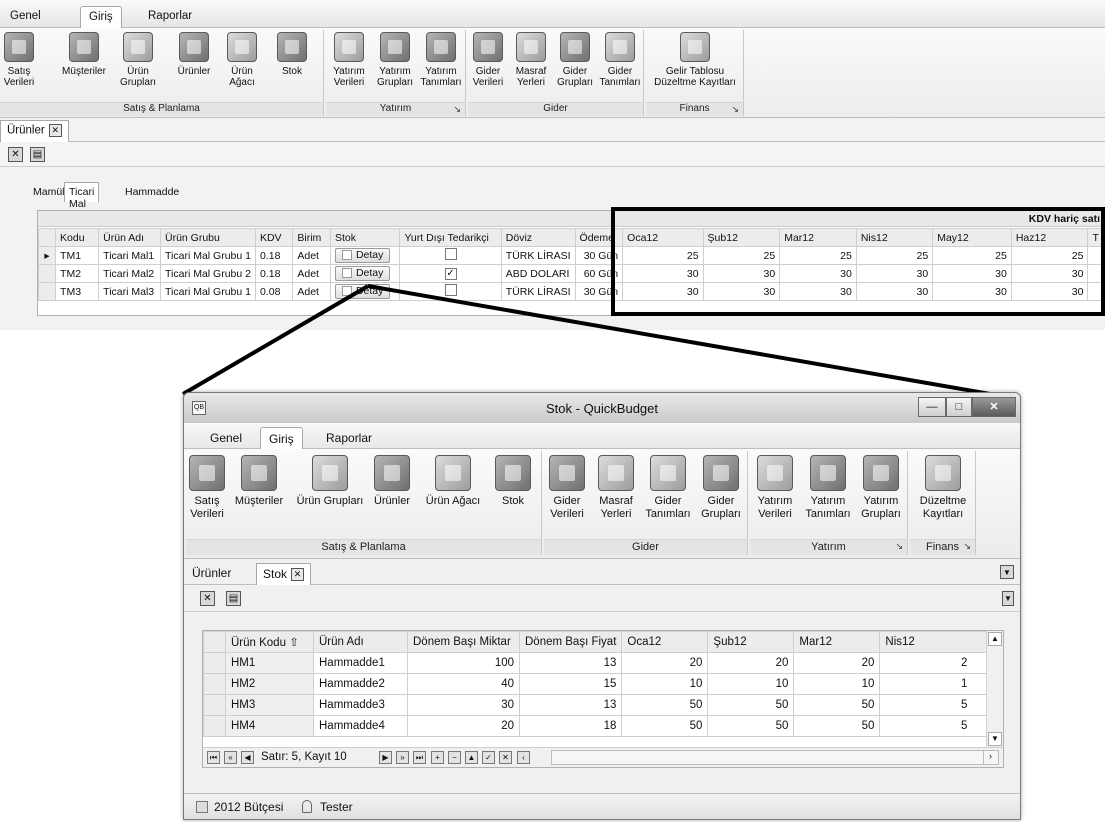  What do you see at coordinates (488, 757) in the screenshot?
I see `confirm-edit-icon: ✓` at bounding box center [488, 757].